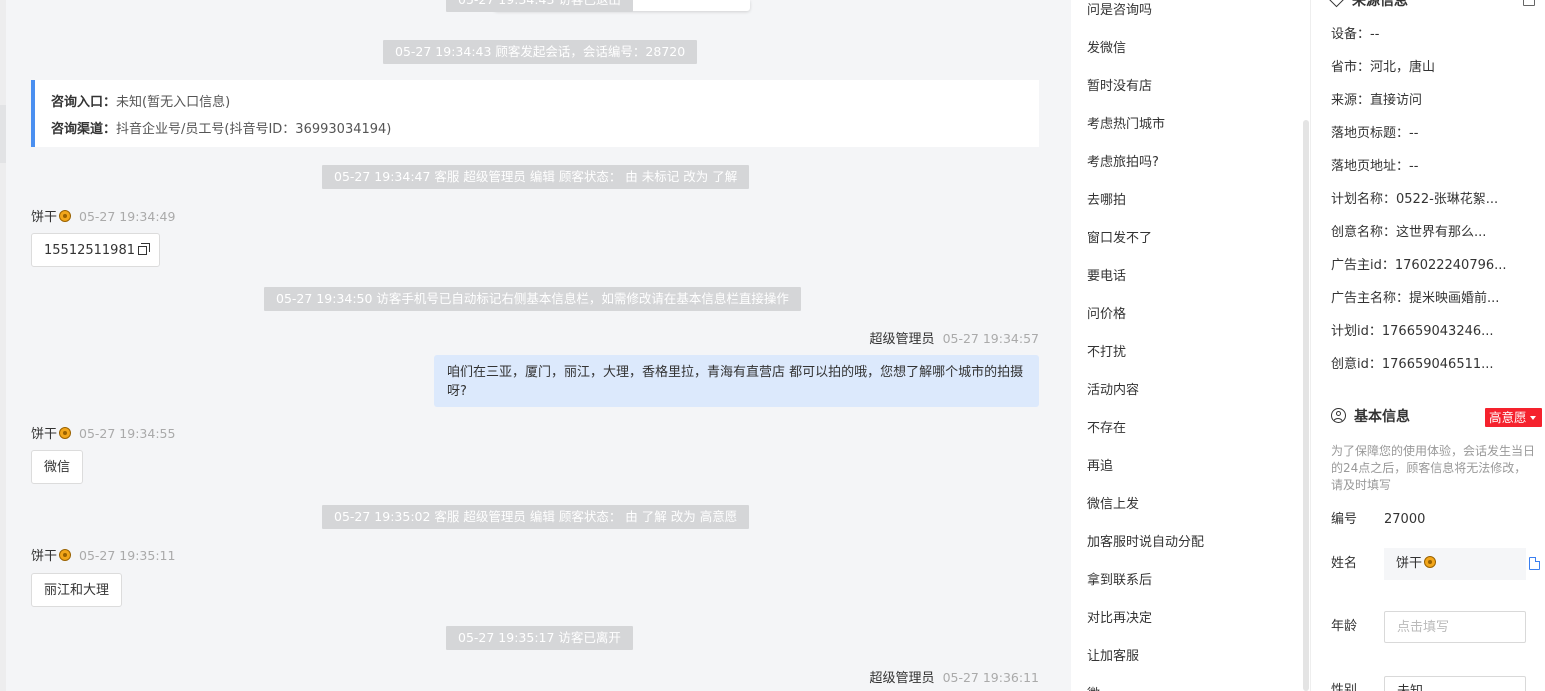 Image resolution: width=1545 pixels, height=691 pixels. What do you see at coordinates (1338, 415) in the screenshot?
I see `user-circle-icon` at bounding box center [1338, 415].